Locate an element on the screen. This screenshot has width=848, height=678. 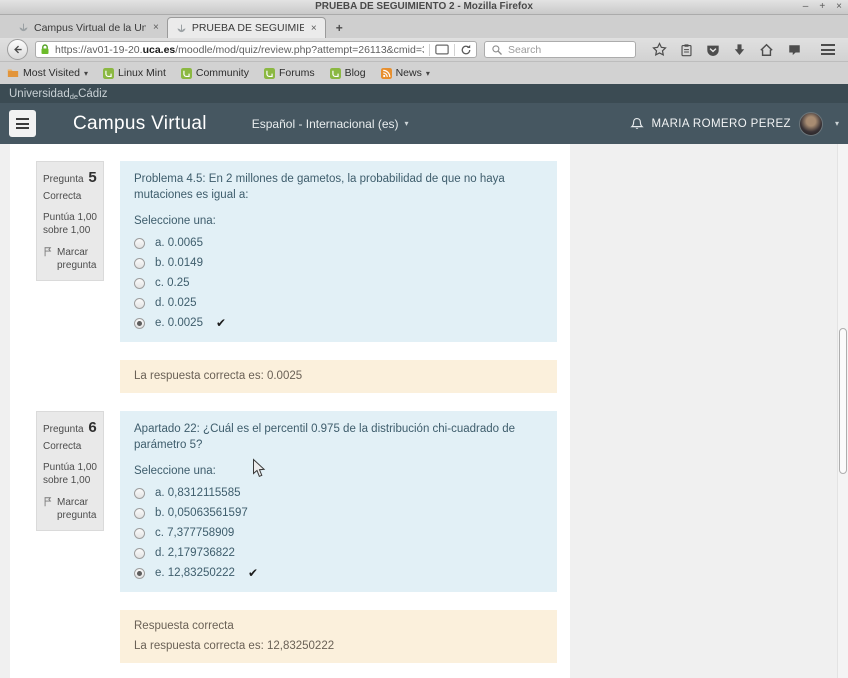
feedback-line: Respuesta correcta is located at coordinates (184, 626).